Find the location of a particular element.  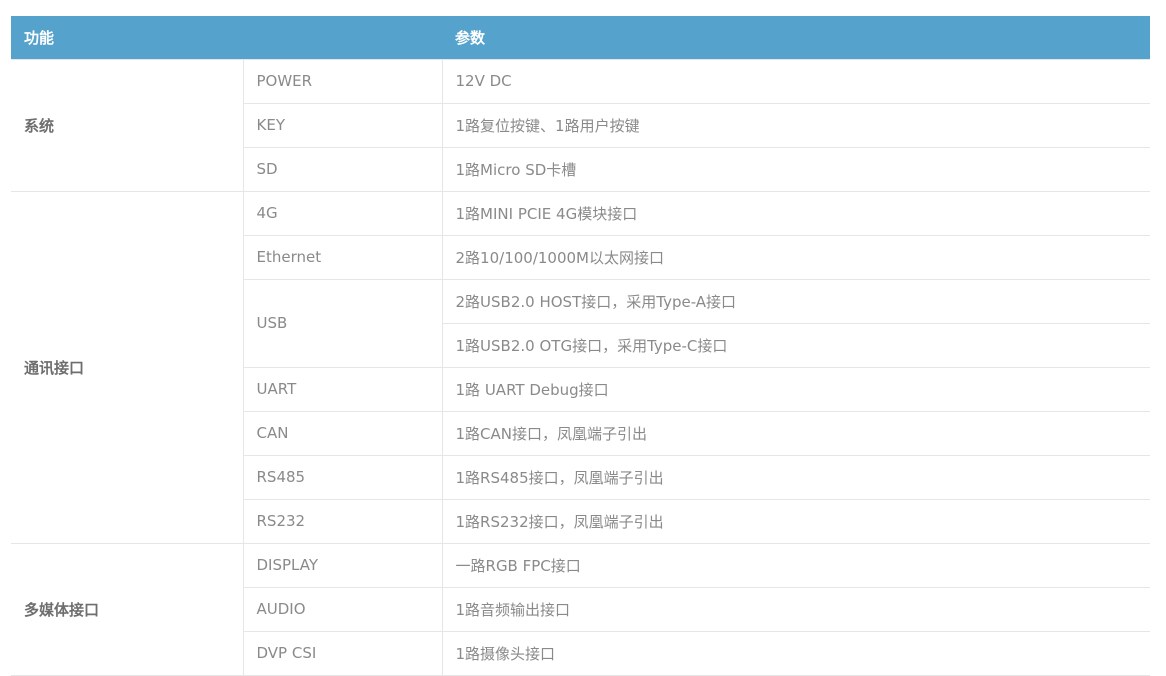

row-value: 12V DC is located at coordinates (796, 81).